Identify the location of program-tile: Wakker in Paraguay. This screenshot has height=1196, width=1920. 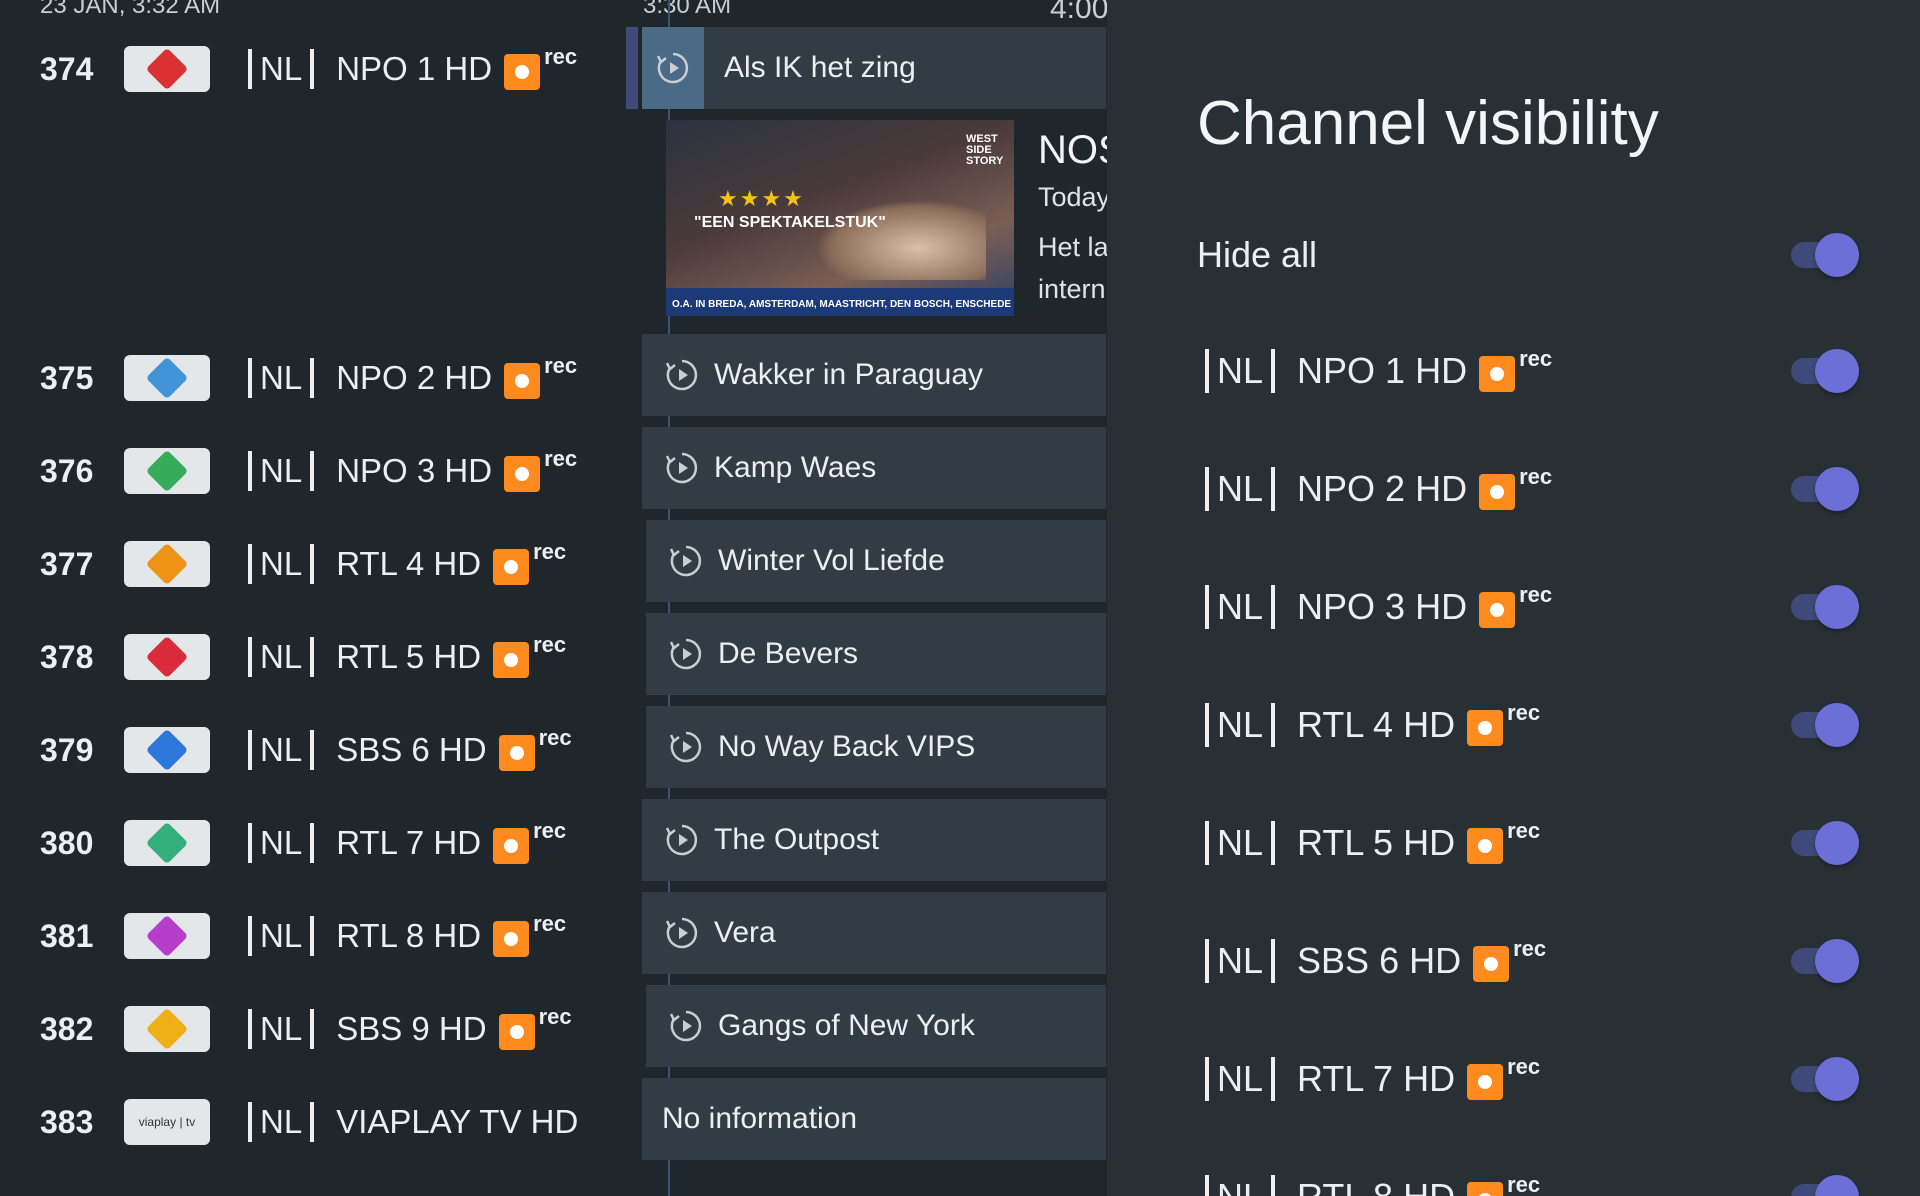
(874, 375).